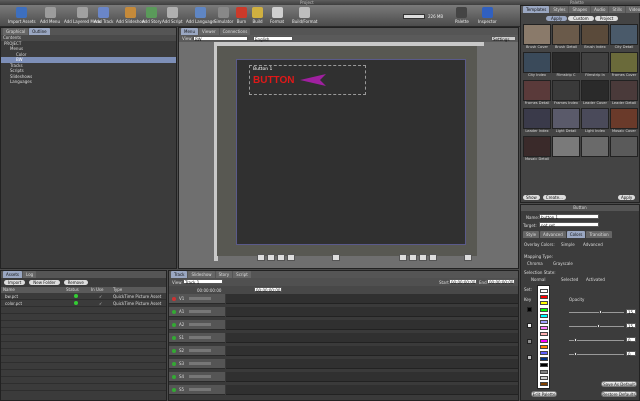  What do you see at coordinates (537, 65) in the screenshot?
I see `template-thumb: City Index` at bounding box center [537, 65].